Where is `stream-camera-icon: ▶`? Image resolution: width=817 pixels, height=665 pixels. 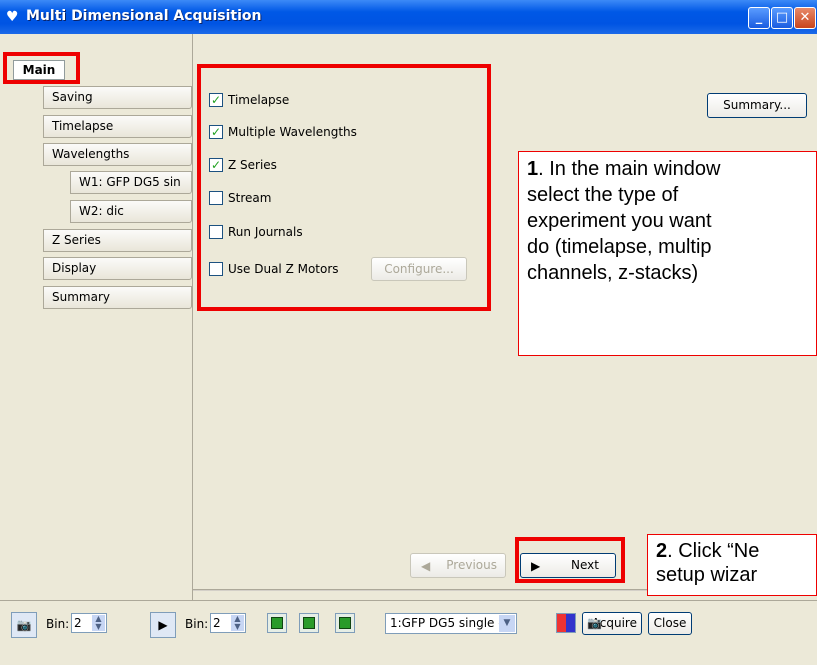 stream-camera-icon: ▶ is located at coordinates (163, 625).